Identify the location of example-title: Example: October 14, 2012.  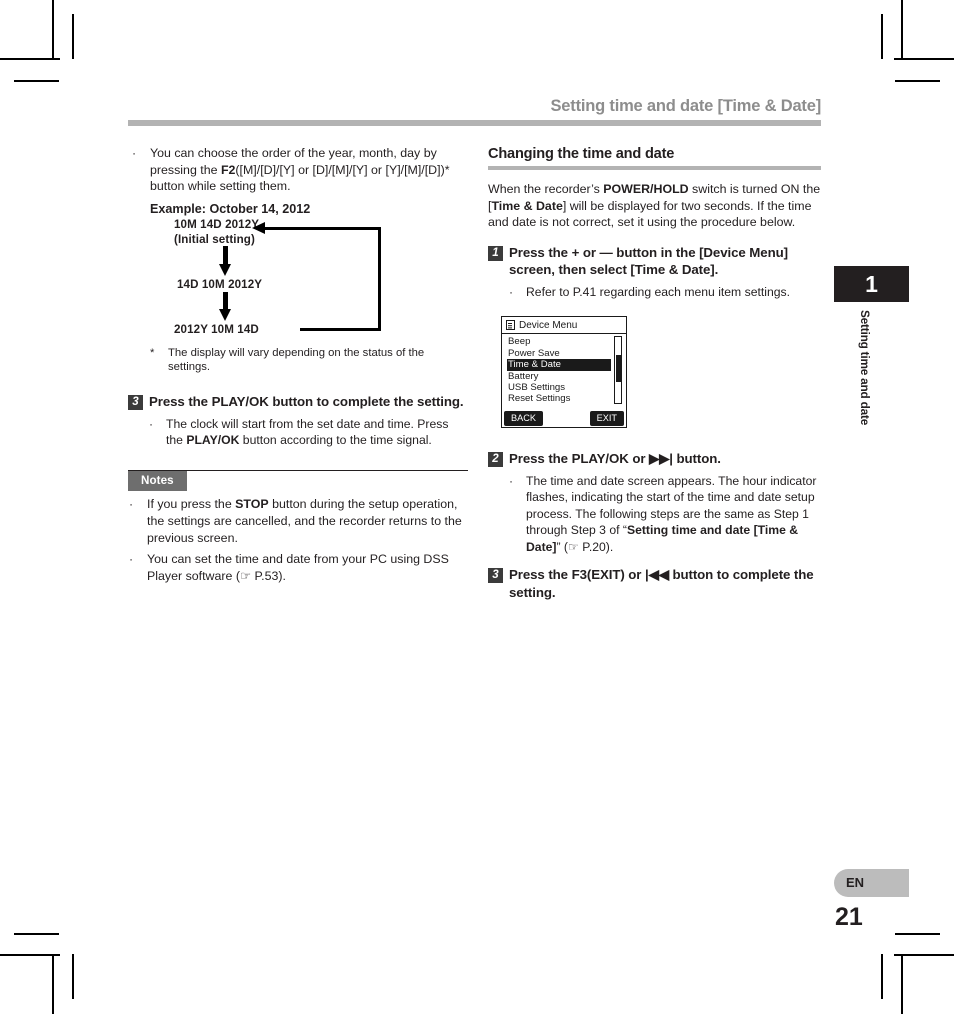
(230, 208).